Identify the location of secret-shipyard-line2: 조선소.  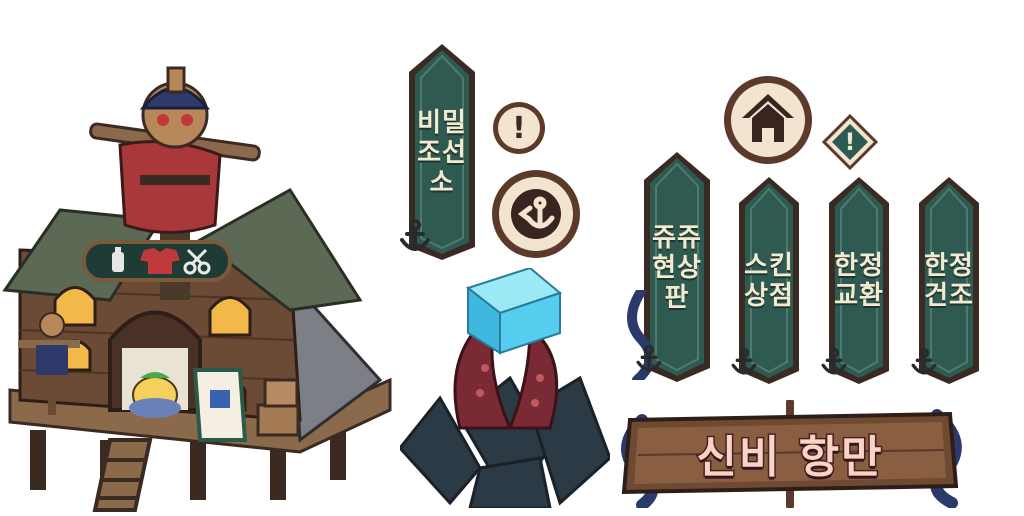
(442, 168).